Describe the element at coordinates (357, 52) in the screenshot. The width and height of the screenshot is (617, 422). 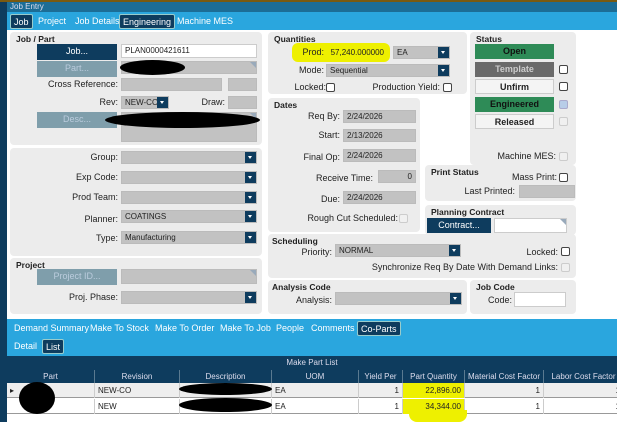
I see `prod-quantity-input: 57,240.000000` at that location.